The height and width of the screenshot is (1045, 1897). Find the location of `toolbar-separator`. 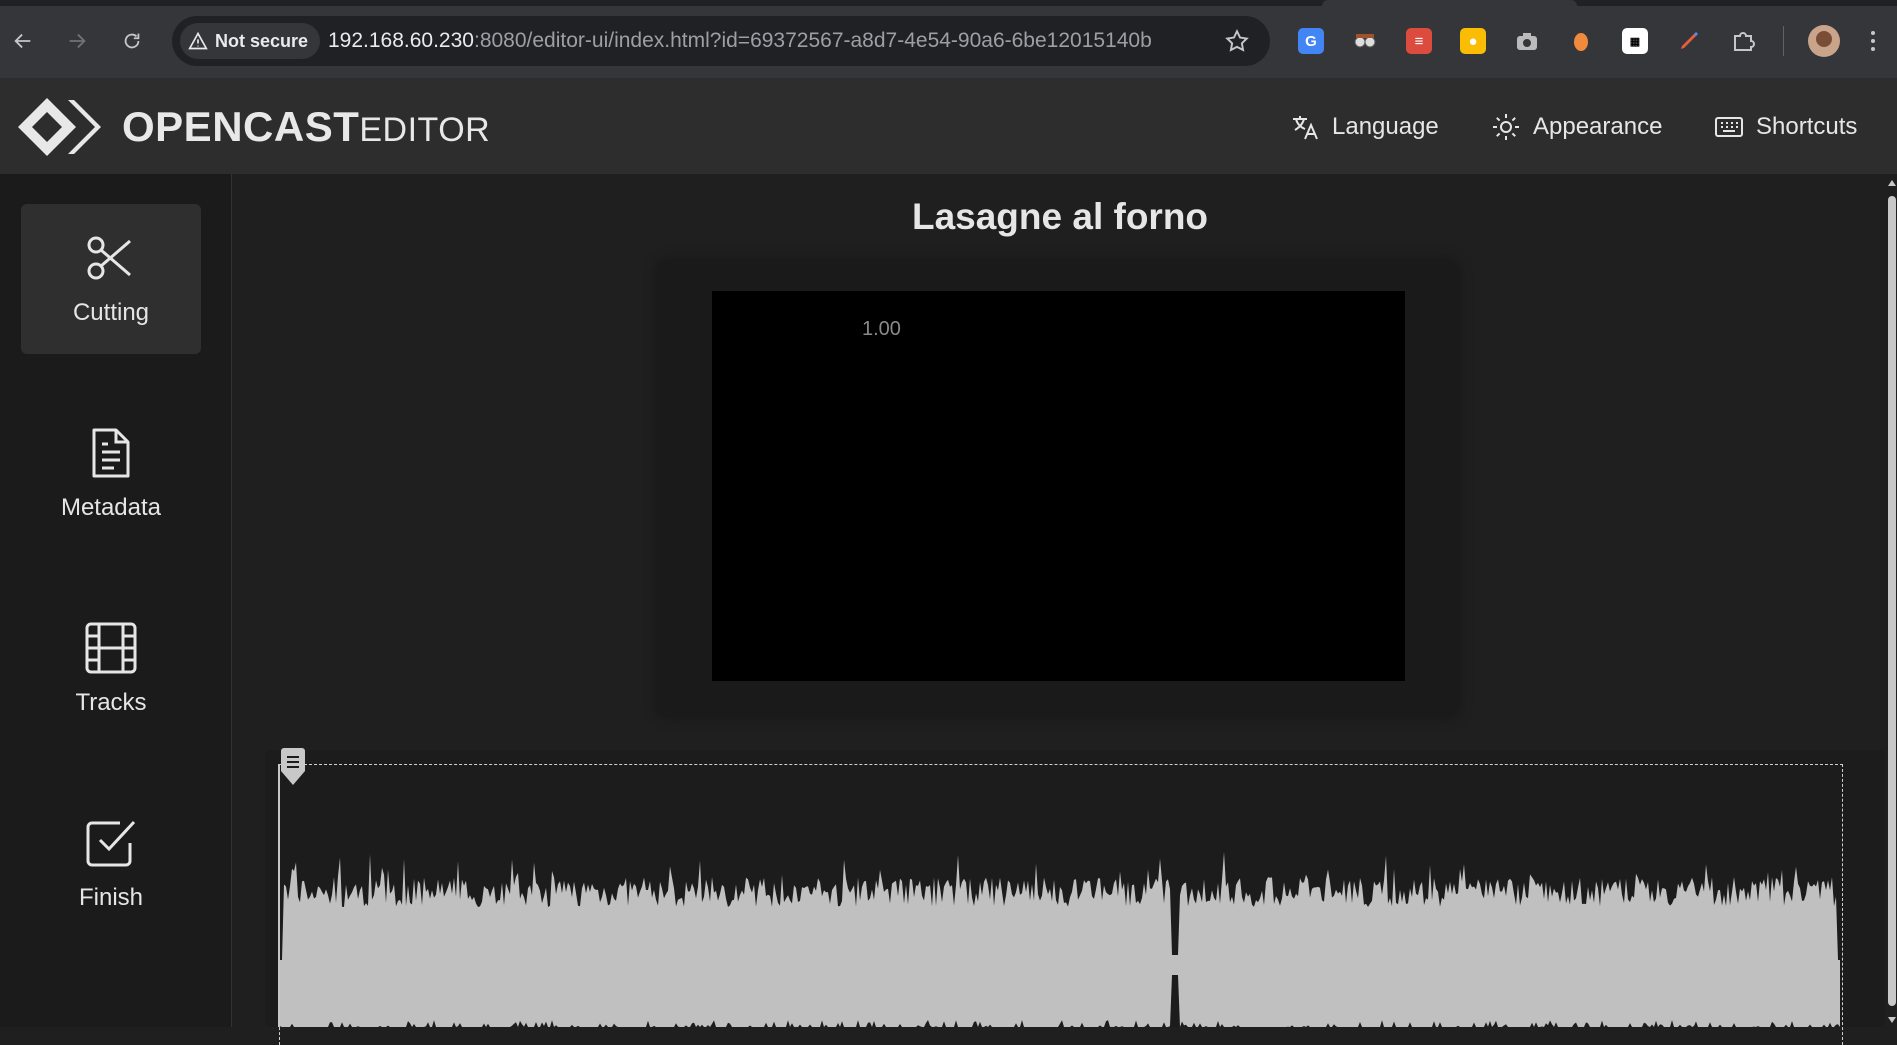

toolbar-separator is located at coordinates (1783, 41).